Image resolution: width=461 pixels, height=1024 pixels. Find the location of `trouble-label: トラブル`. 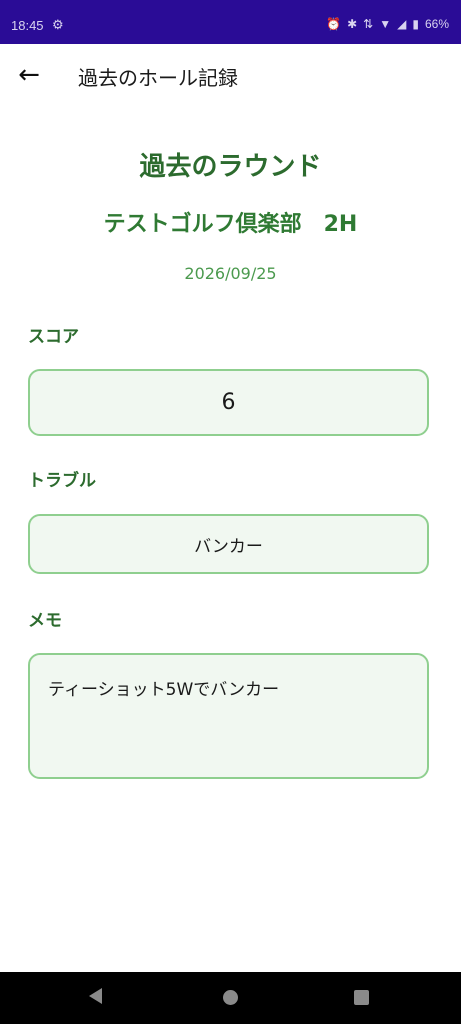

trouble-label: トラブル is located at coordinates (62, 481).